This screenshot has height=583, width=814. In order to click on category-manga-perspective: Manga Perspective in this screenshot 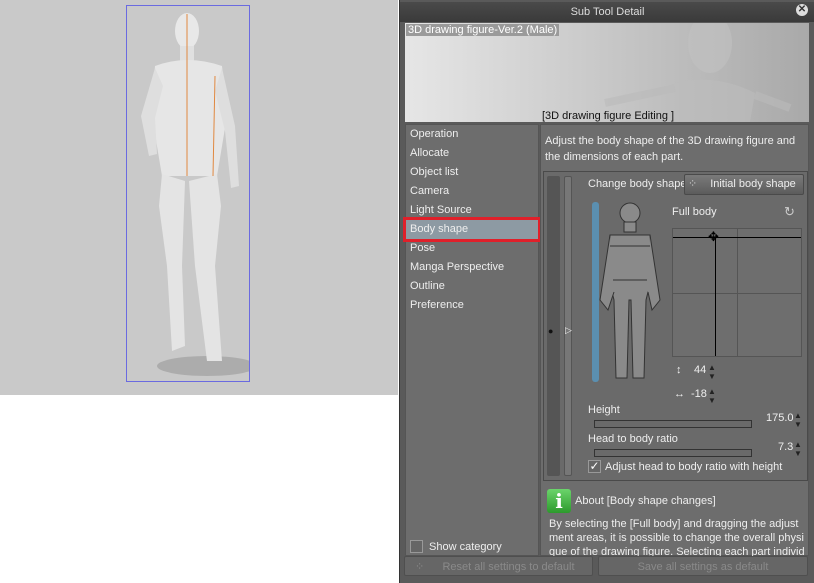, I will do `click(472, 267)`.